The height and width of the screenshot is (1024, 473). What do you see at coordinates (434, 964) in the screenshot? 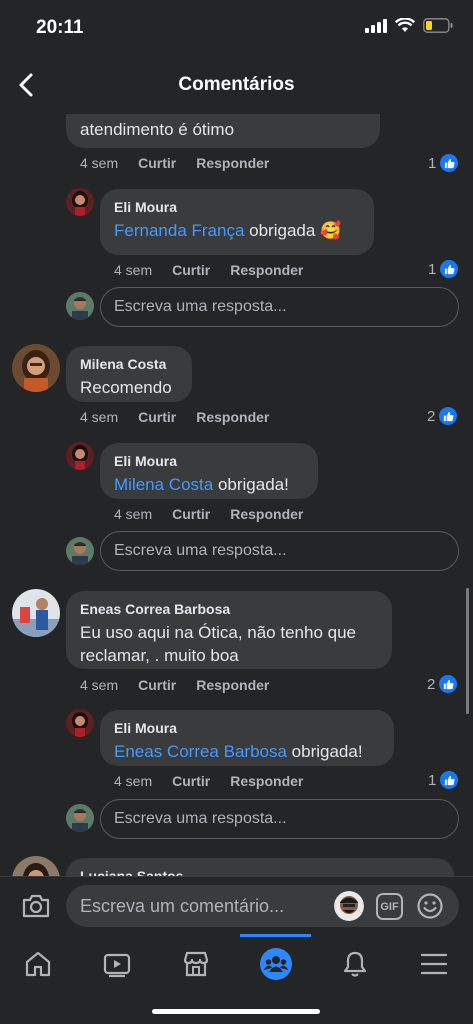
I see `tab-menu` at bounding box center [434, 964].